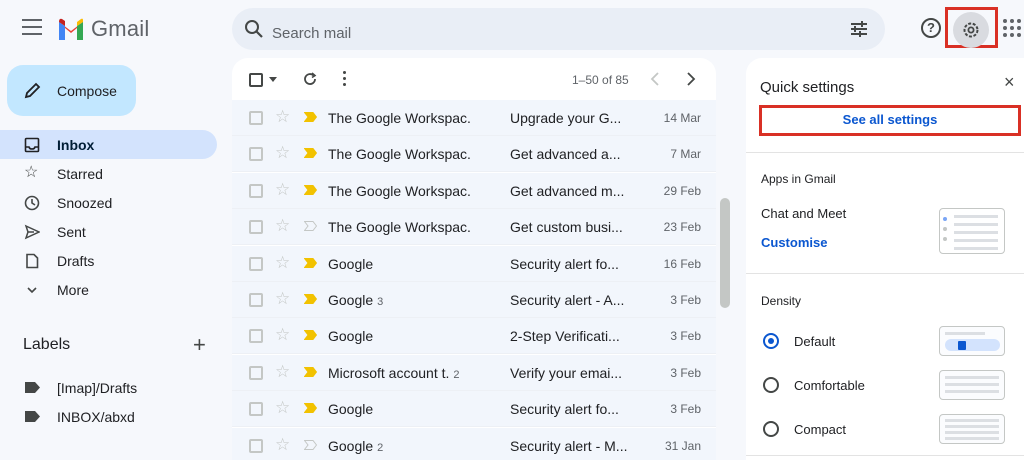 The image size is (1024, 460). I want to click on density-compact-radio, so click(771, 429).